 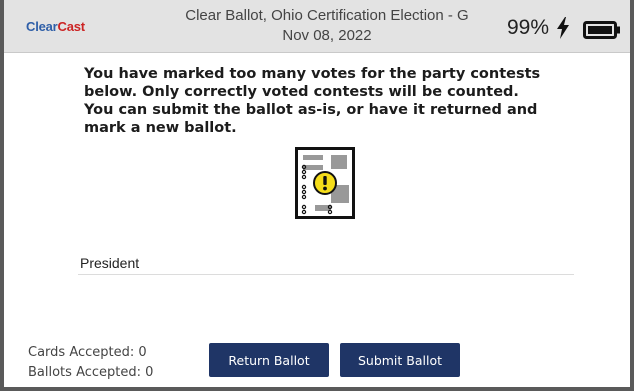 What do you see at coordinates (90, 363) in the screenshot?
I see `ballot-stats: Cards Accepted: 0 Ballots Accepted: 0` at bounding box center [90, 363].